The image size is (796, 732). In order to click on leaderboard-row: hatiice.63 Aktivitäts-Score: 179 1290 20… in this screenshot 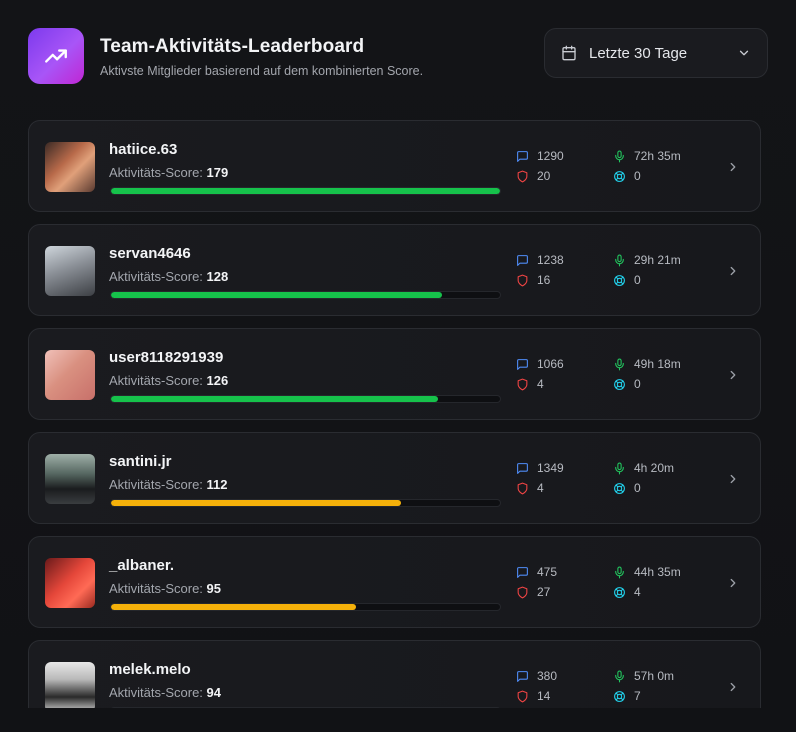, I will do `click(394, 166)`.